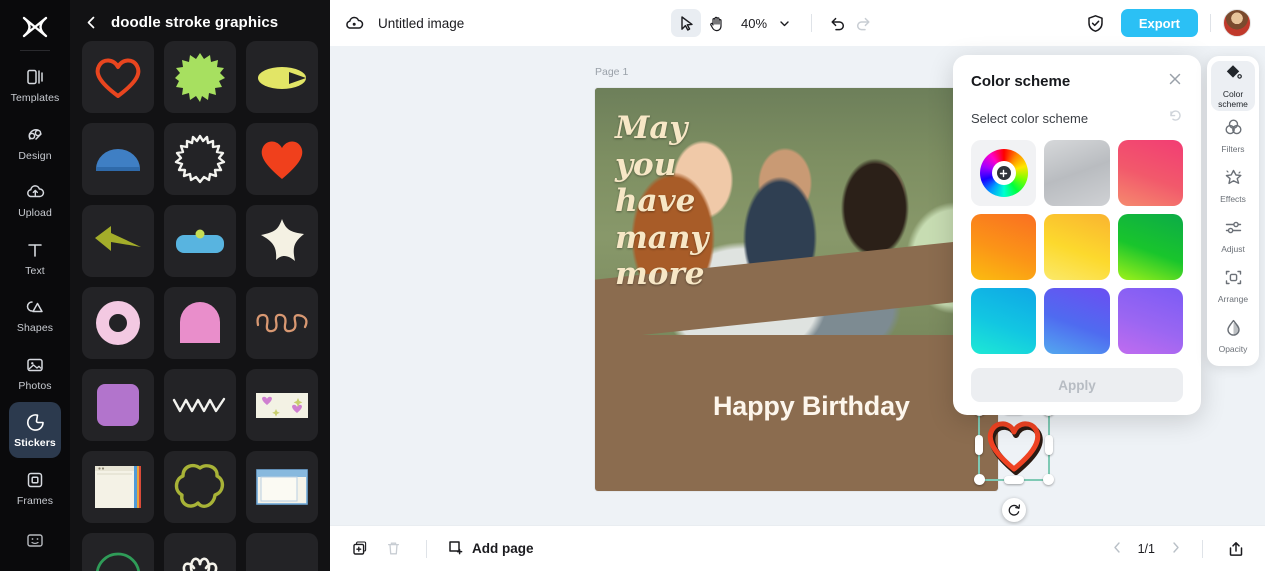 The image size is (1265, 571). I want to click on resize-handle-left, so click(979, 445).